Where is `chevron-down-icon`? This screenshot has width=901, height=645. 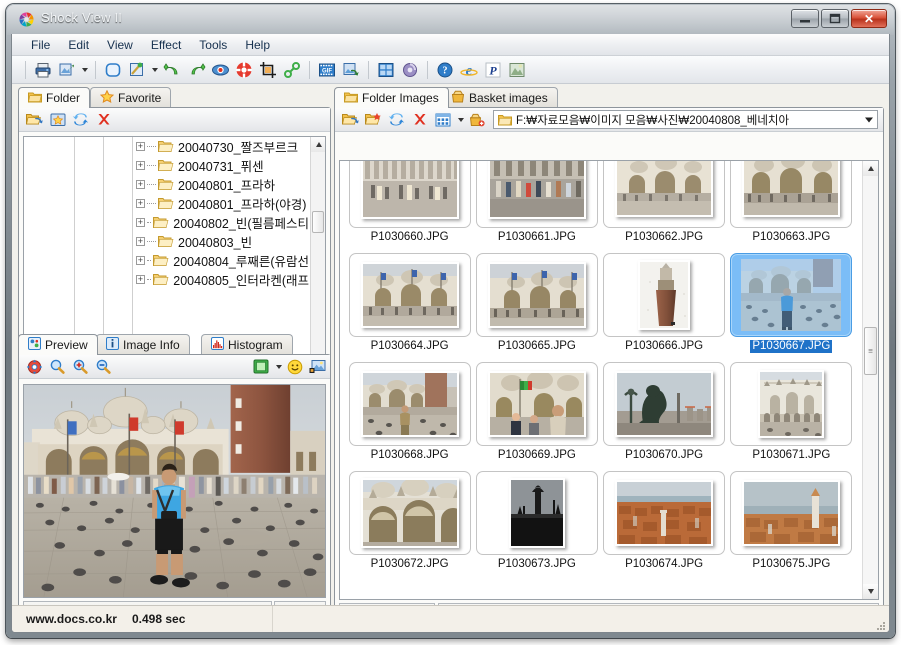 chevron-down-icon is located at coordinates (869, 119).